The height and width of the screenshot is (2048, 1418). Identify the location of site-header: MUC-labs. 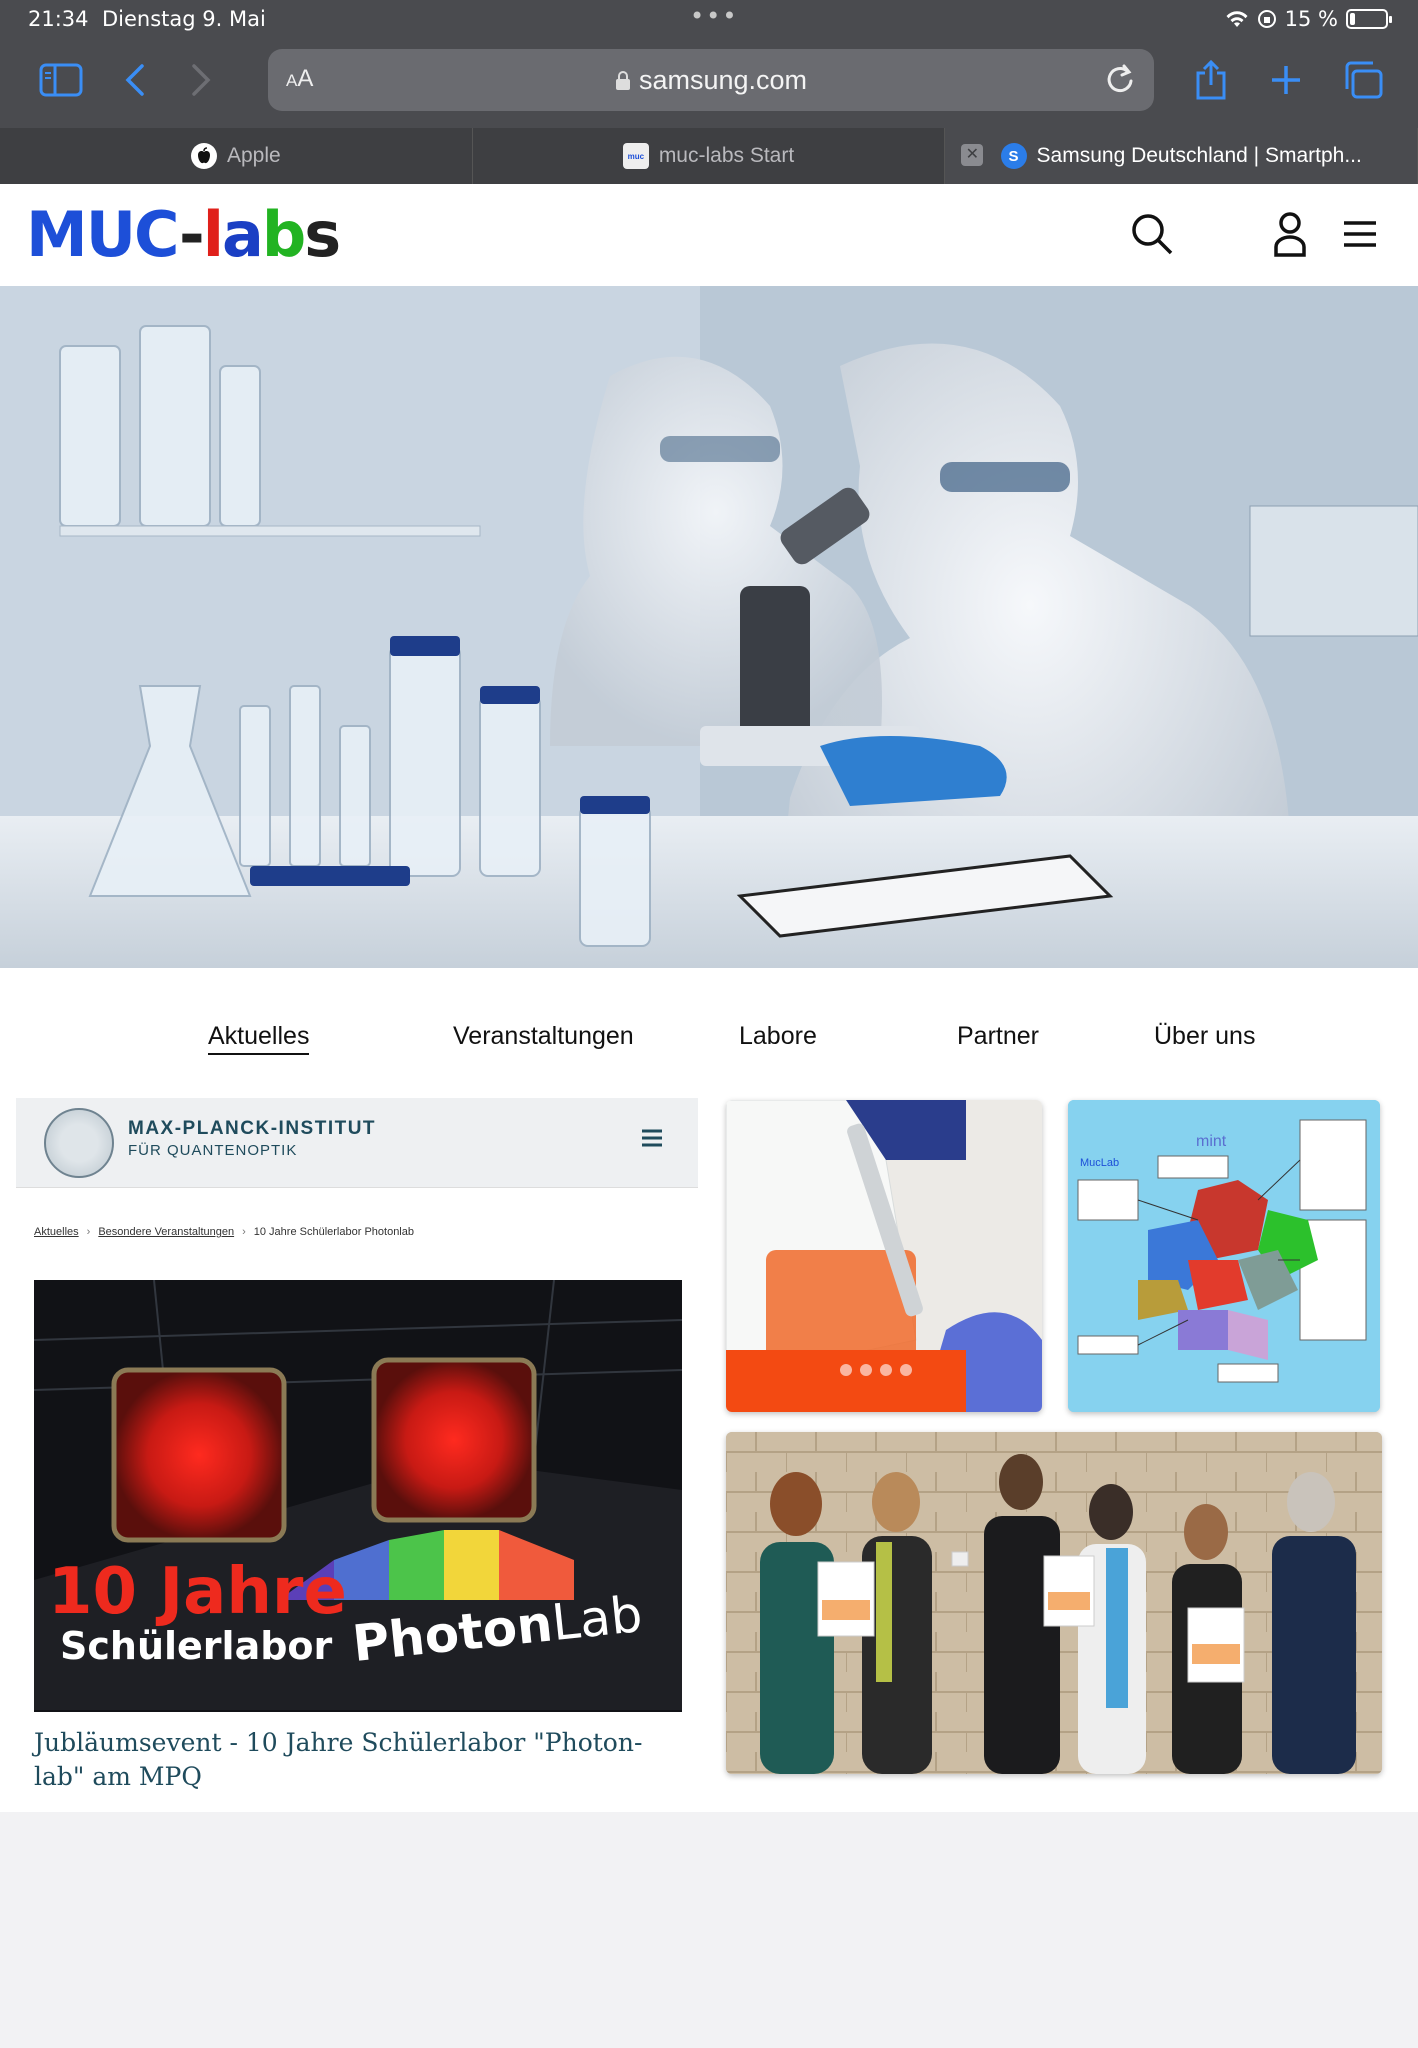
(709, 235).